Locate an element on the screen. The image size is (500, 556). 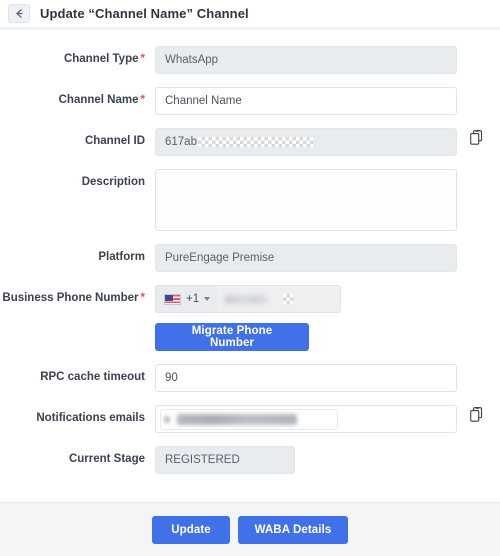
label-text: Channel Type is located at coordinates (101, 59).